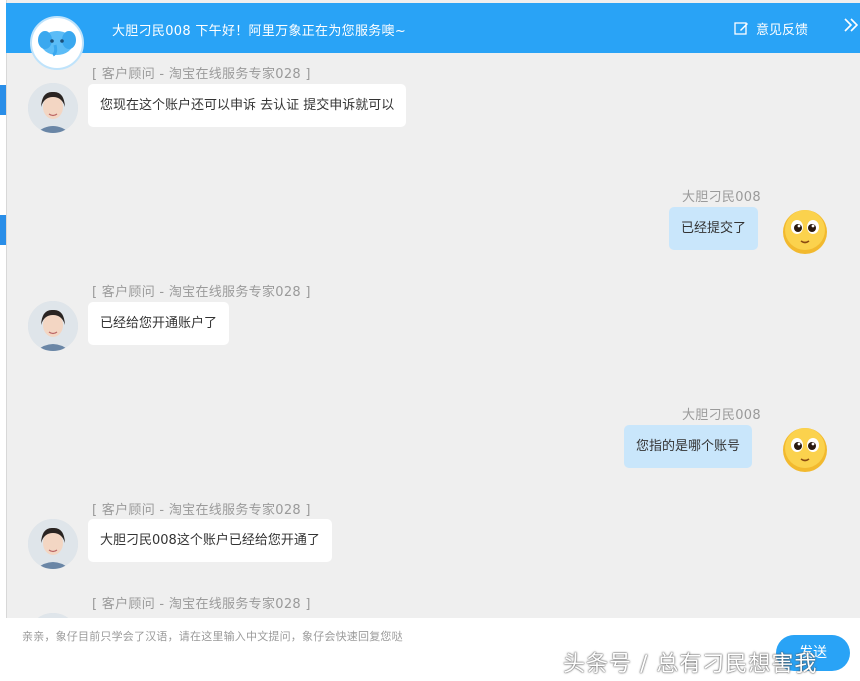 Image resolution: width=860 pixels, height=681 pixels. What do you see at coordinates (690, 664) in the screenshot?
I see `watermark-text: 头条号 / 总有刁民想害我` at bounding box center [690, 664].